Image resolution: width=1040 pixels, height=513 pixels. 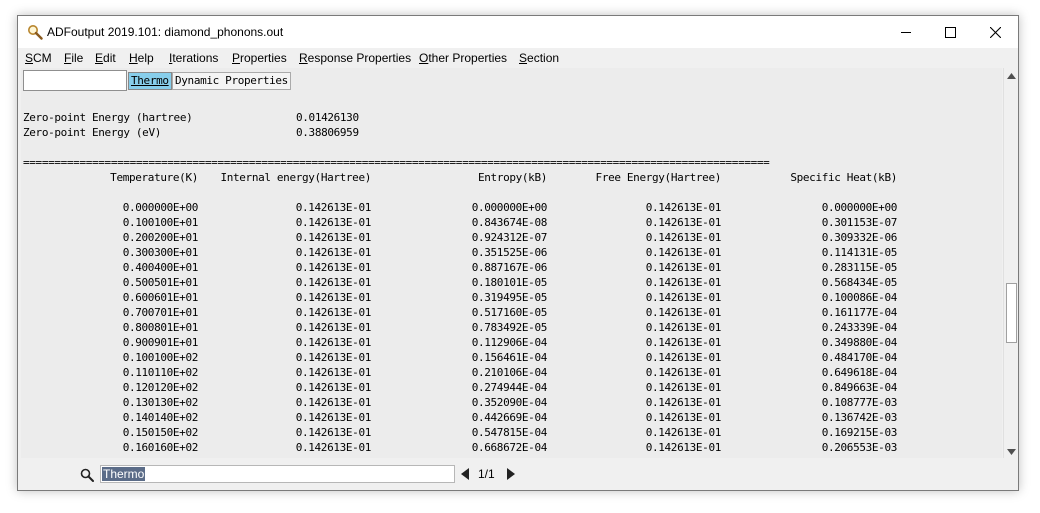 What do you see at coordinates (277, 474) in the screenshot?
I see `find-input: Thermo` at bounding box center [277, 474].